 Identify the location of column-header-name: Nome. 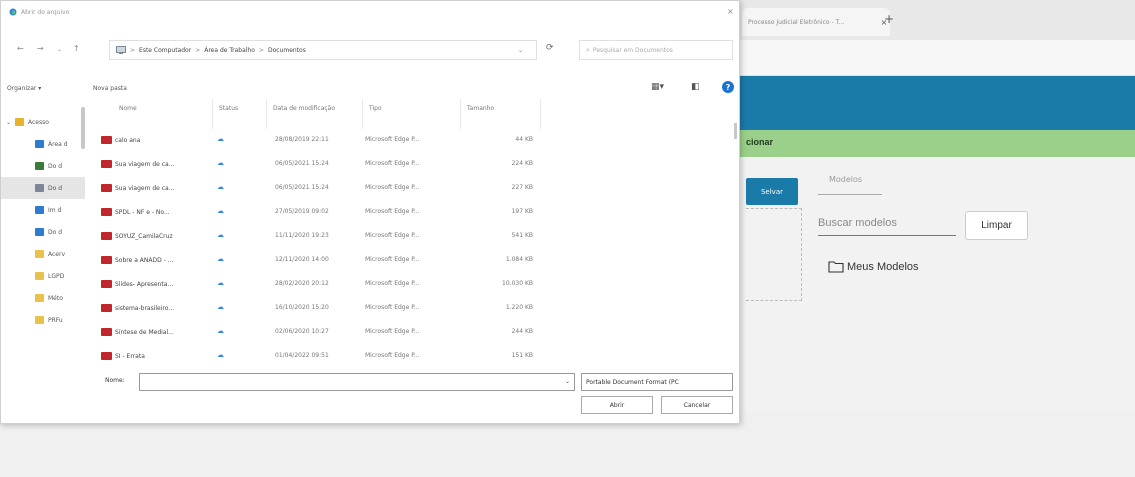
(163, 114).